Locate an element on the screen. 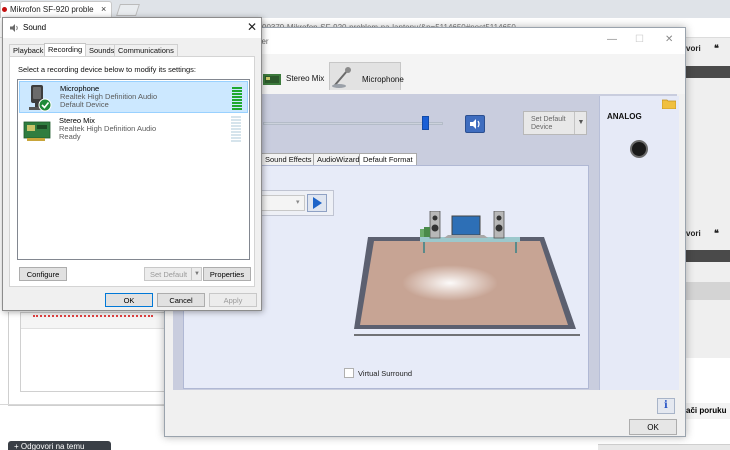 This screenshot has width=730, height=450. reply-to-thread-button: + Odgovori na temu is located at coordinates (59, 445).